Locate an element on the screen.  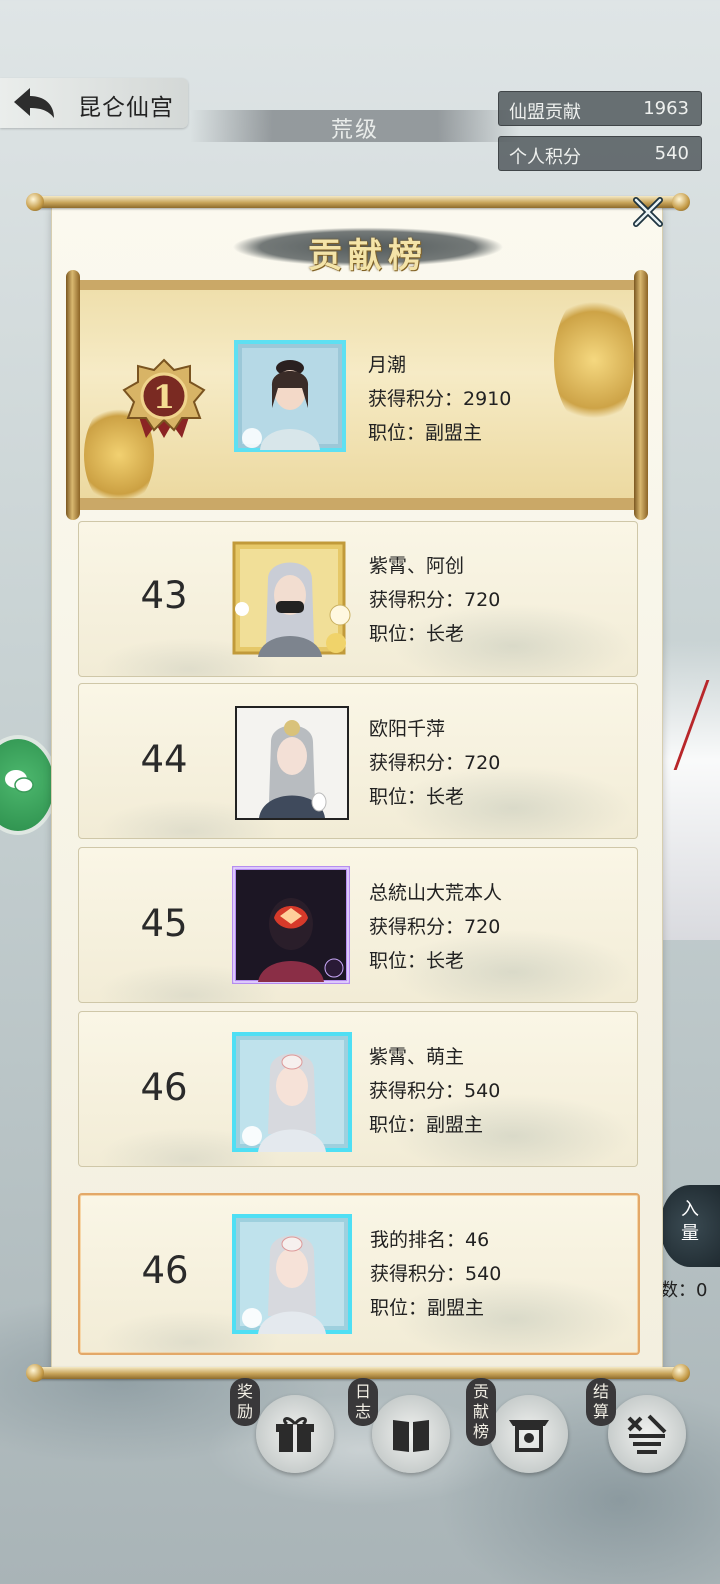
my-info: 我的排名：46 获得积分：540 职位：副盟主 is located at coordinates (435, 1274).